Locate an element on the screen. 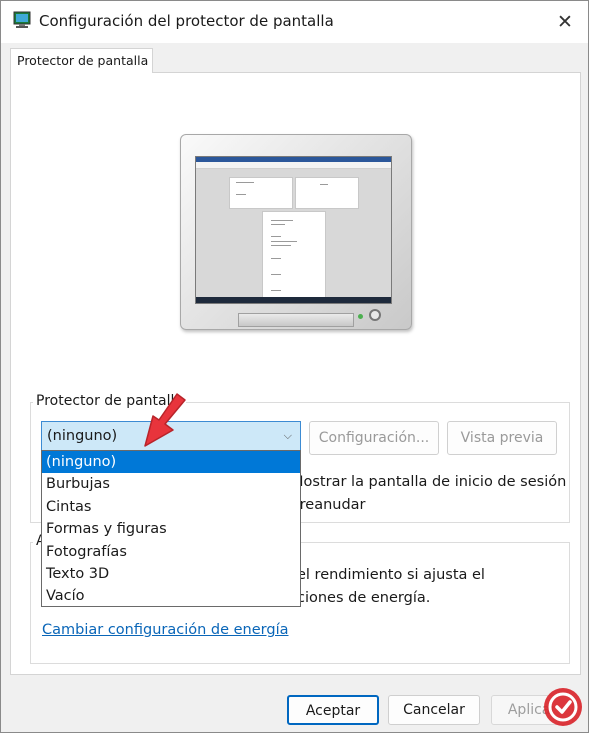 The width and height of the screenshot is (589, 733). window-title: Configuración del protector de pantalla is located at coordinates (186, 21).